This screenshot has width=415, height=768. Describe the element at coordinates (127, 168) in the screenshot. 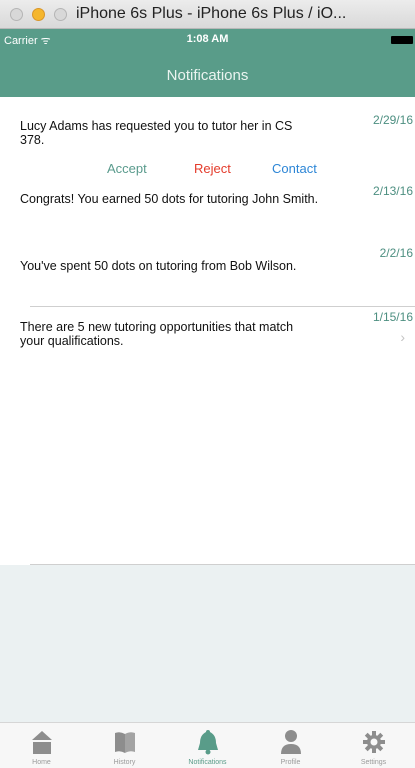

I see `accept-button: Accept` at that location.